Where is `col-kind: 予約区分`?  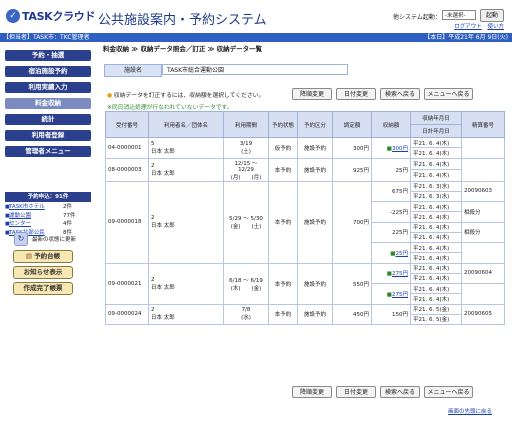
col-kind: 予約区分 is located at coordinates (315, 124).